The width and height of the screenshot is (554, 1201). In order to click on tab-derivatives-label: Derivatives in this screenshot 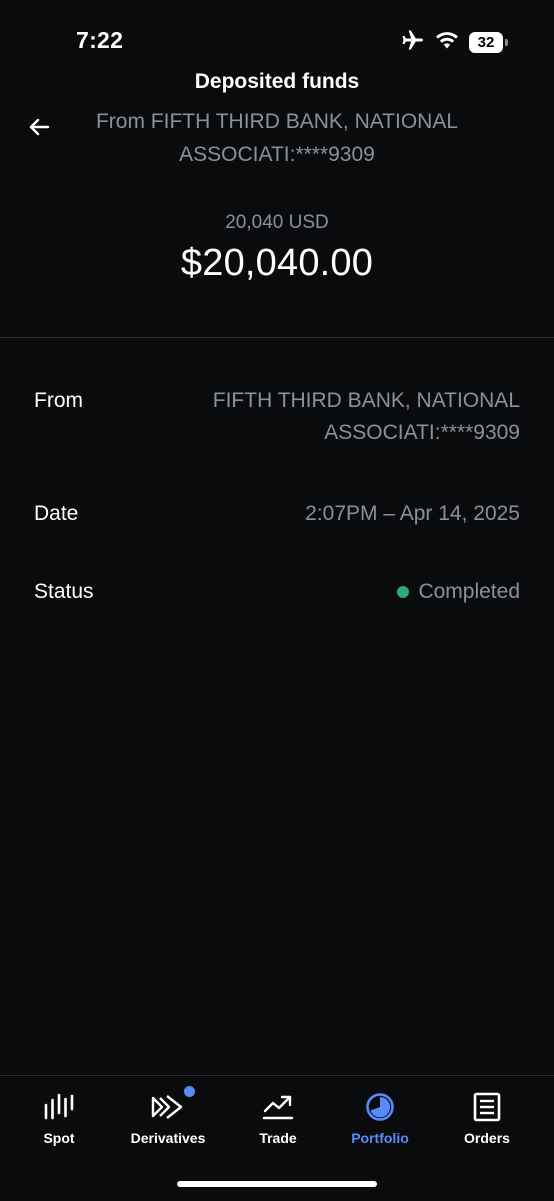, I will do `click(168, 1138)`.